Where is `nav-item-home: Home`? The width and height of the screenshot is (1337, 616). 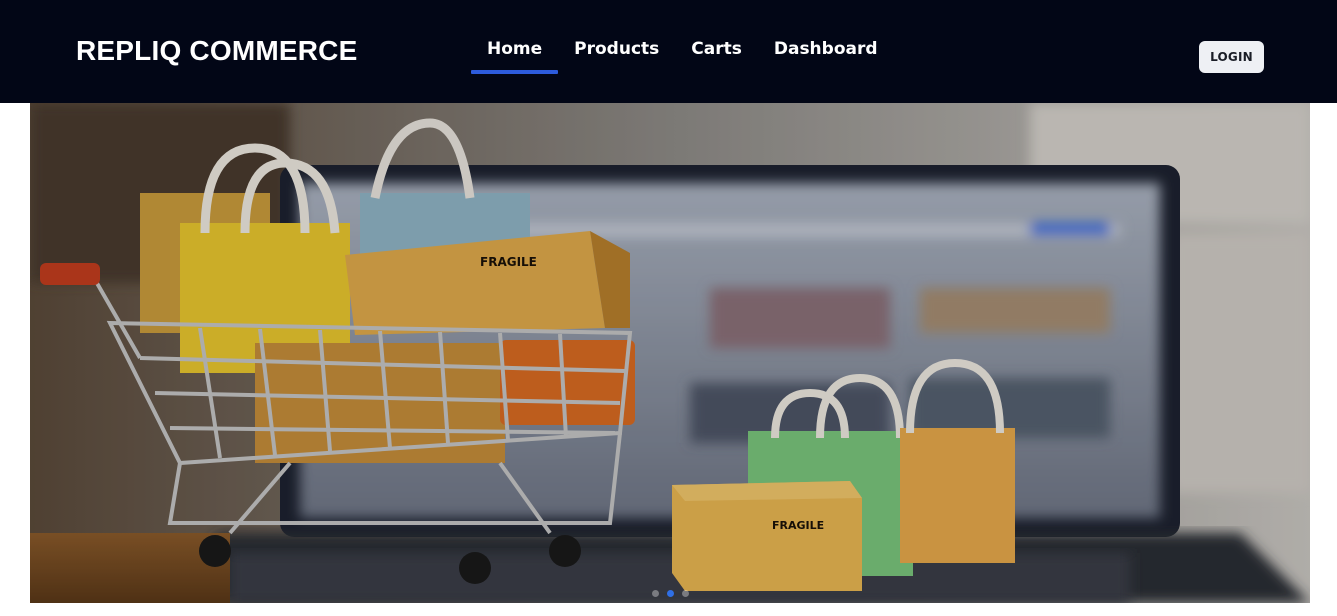
nav-item-home: Home is located at coordinates (515, 37).